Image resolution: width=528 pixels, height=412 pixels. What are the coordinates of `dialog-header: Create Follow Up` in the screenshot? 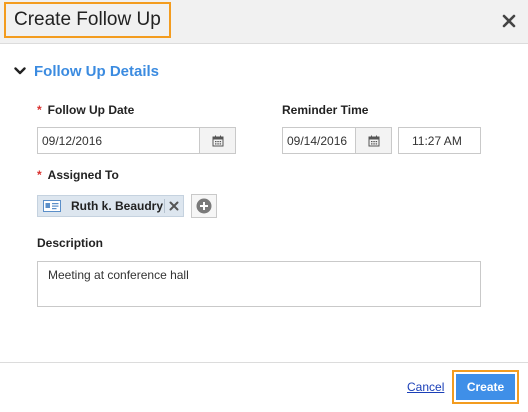 It's located at (264, 22).